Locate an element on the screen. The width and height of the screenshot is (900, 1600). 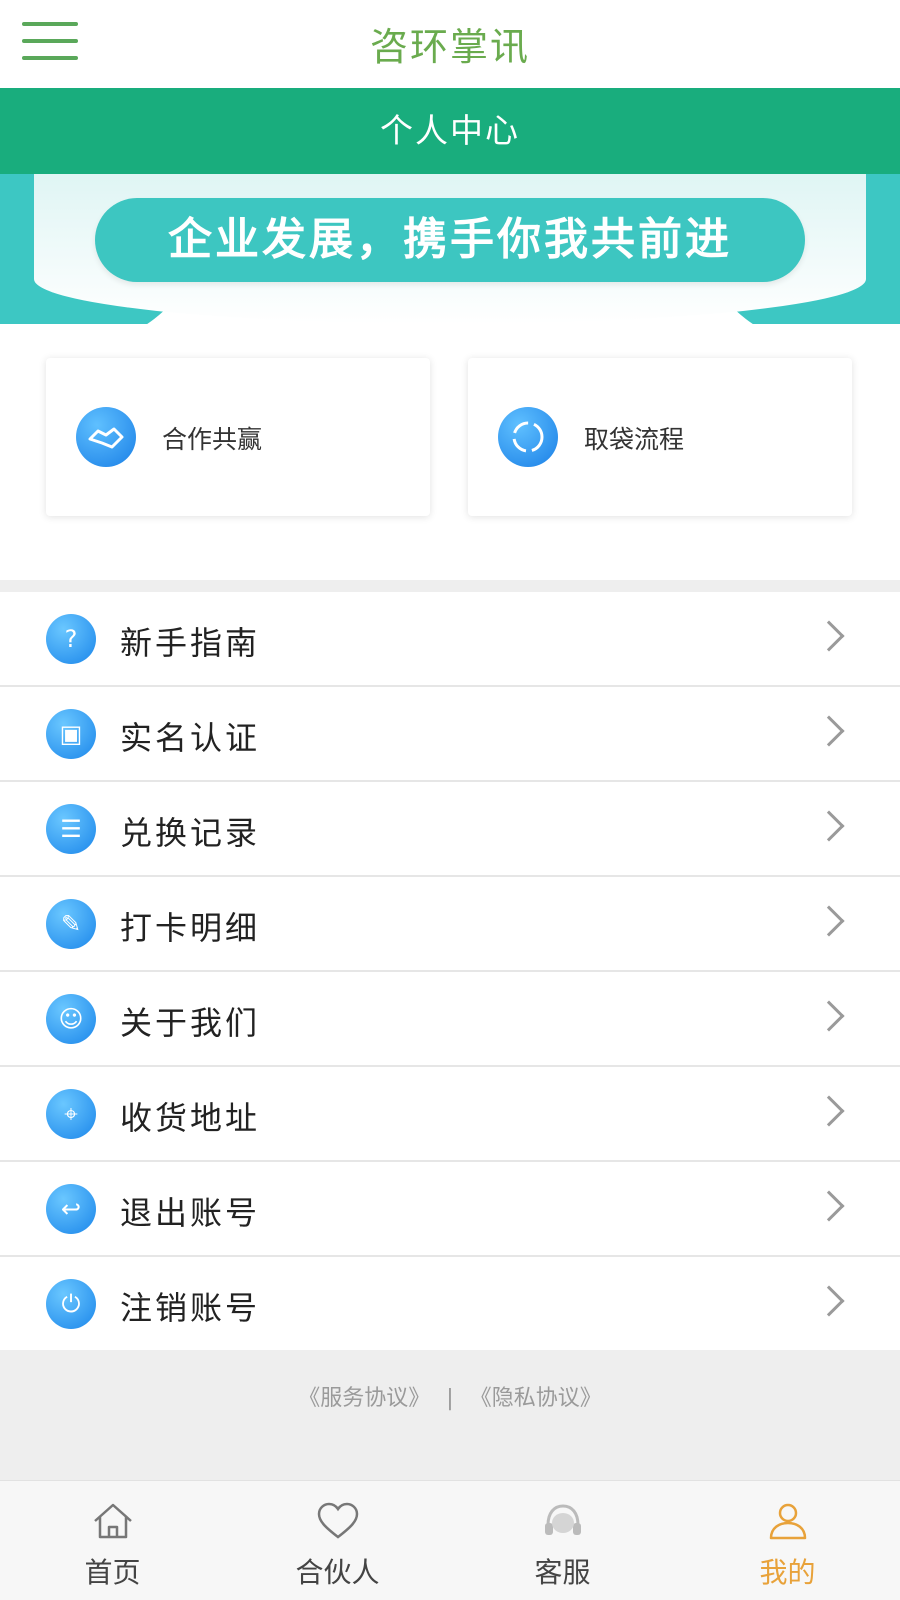
service-agreement-link: 《服务协议》 is located at coordinates (364, 1398).